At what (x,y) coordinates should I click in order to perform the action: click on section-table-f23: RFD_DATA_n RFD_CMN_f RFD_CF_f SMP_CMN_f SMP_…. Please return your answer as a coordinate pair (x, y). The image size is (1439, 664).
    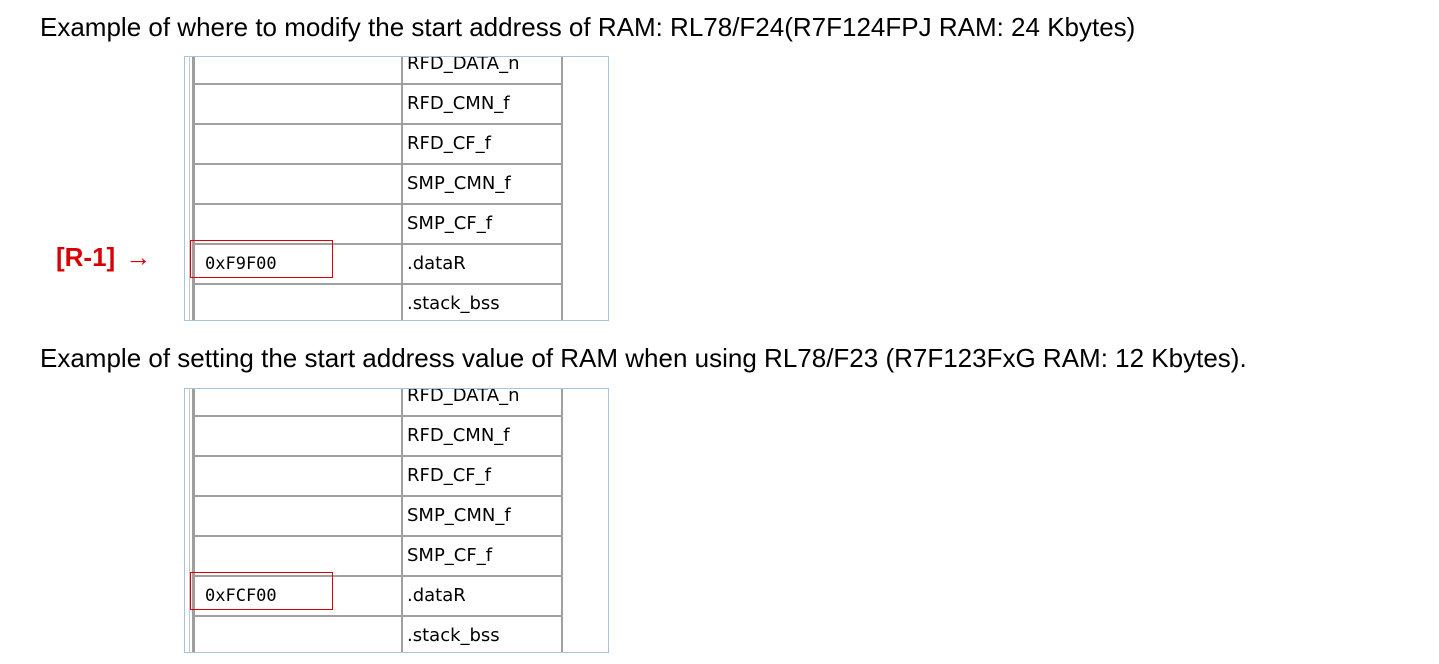
    Looking at the image, I should click on (396, 520).